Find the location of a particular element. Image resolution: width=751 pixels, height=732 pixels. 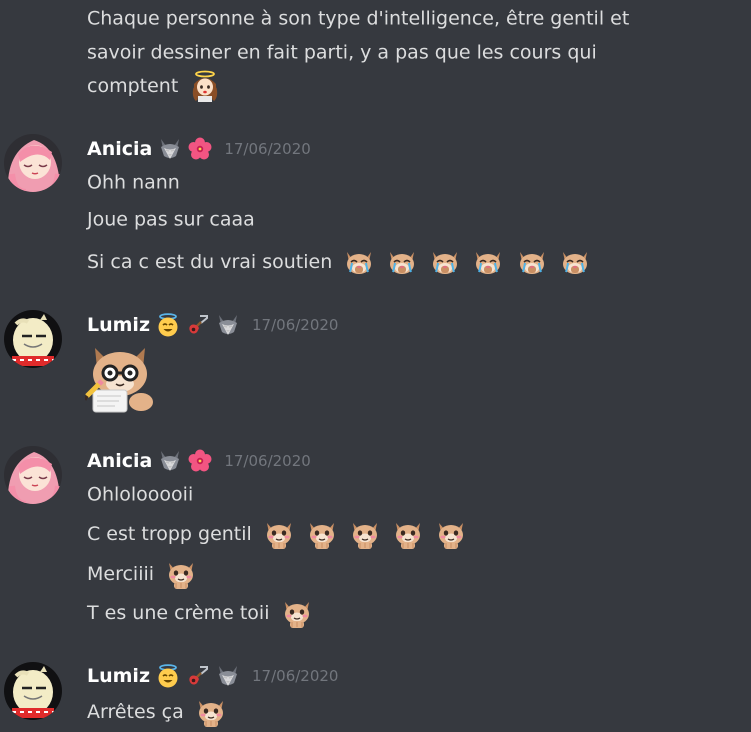

message-line: T es une crème toii is located at coordinates (200, 613).